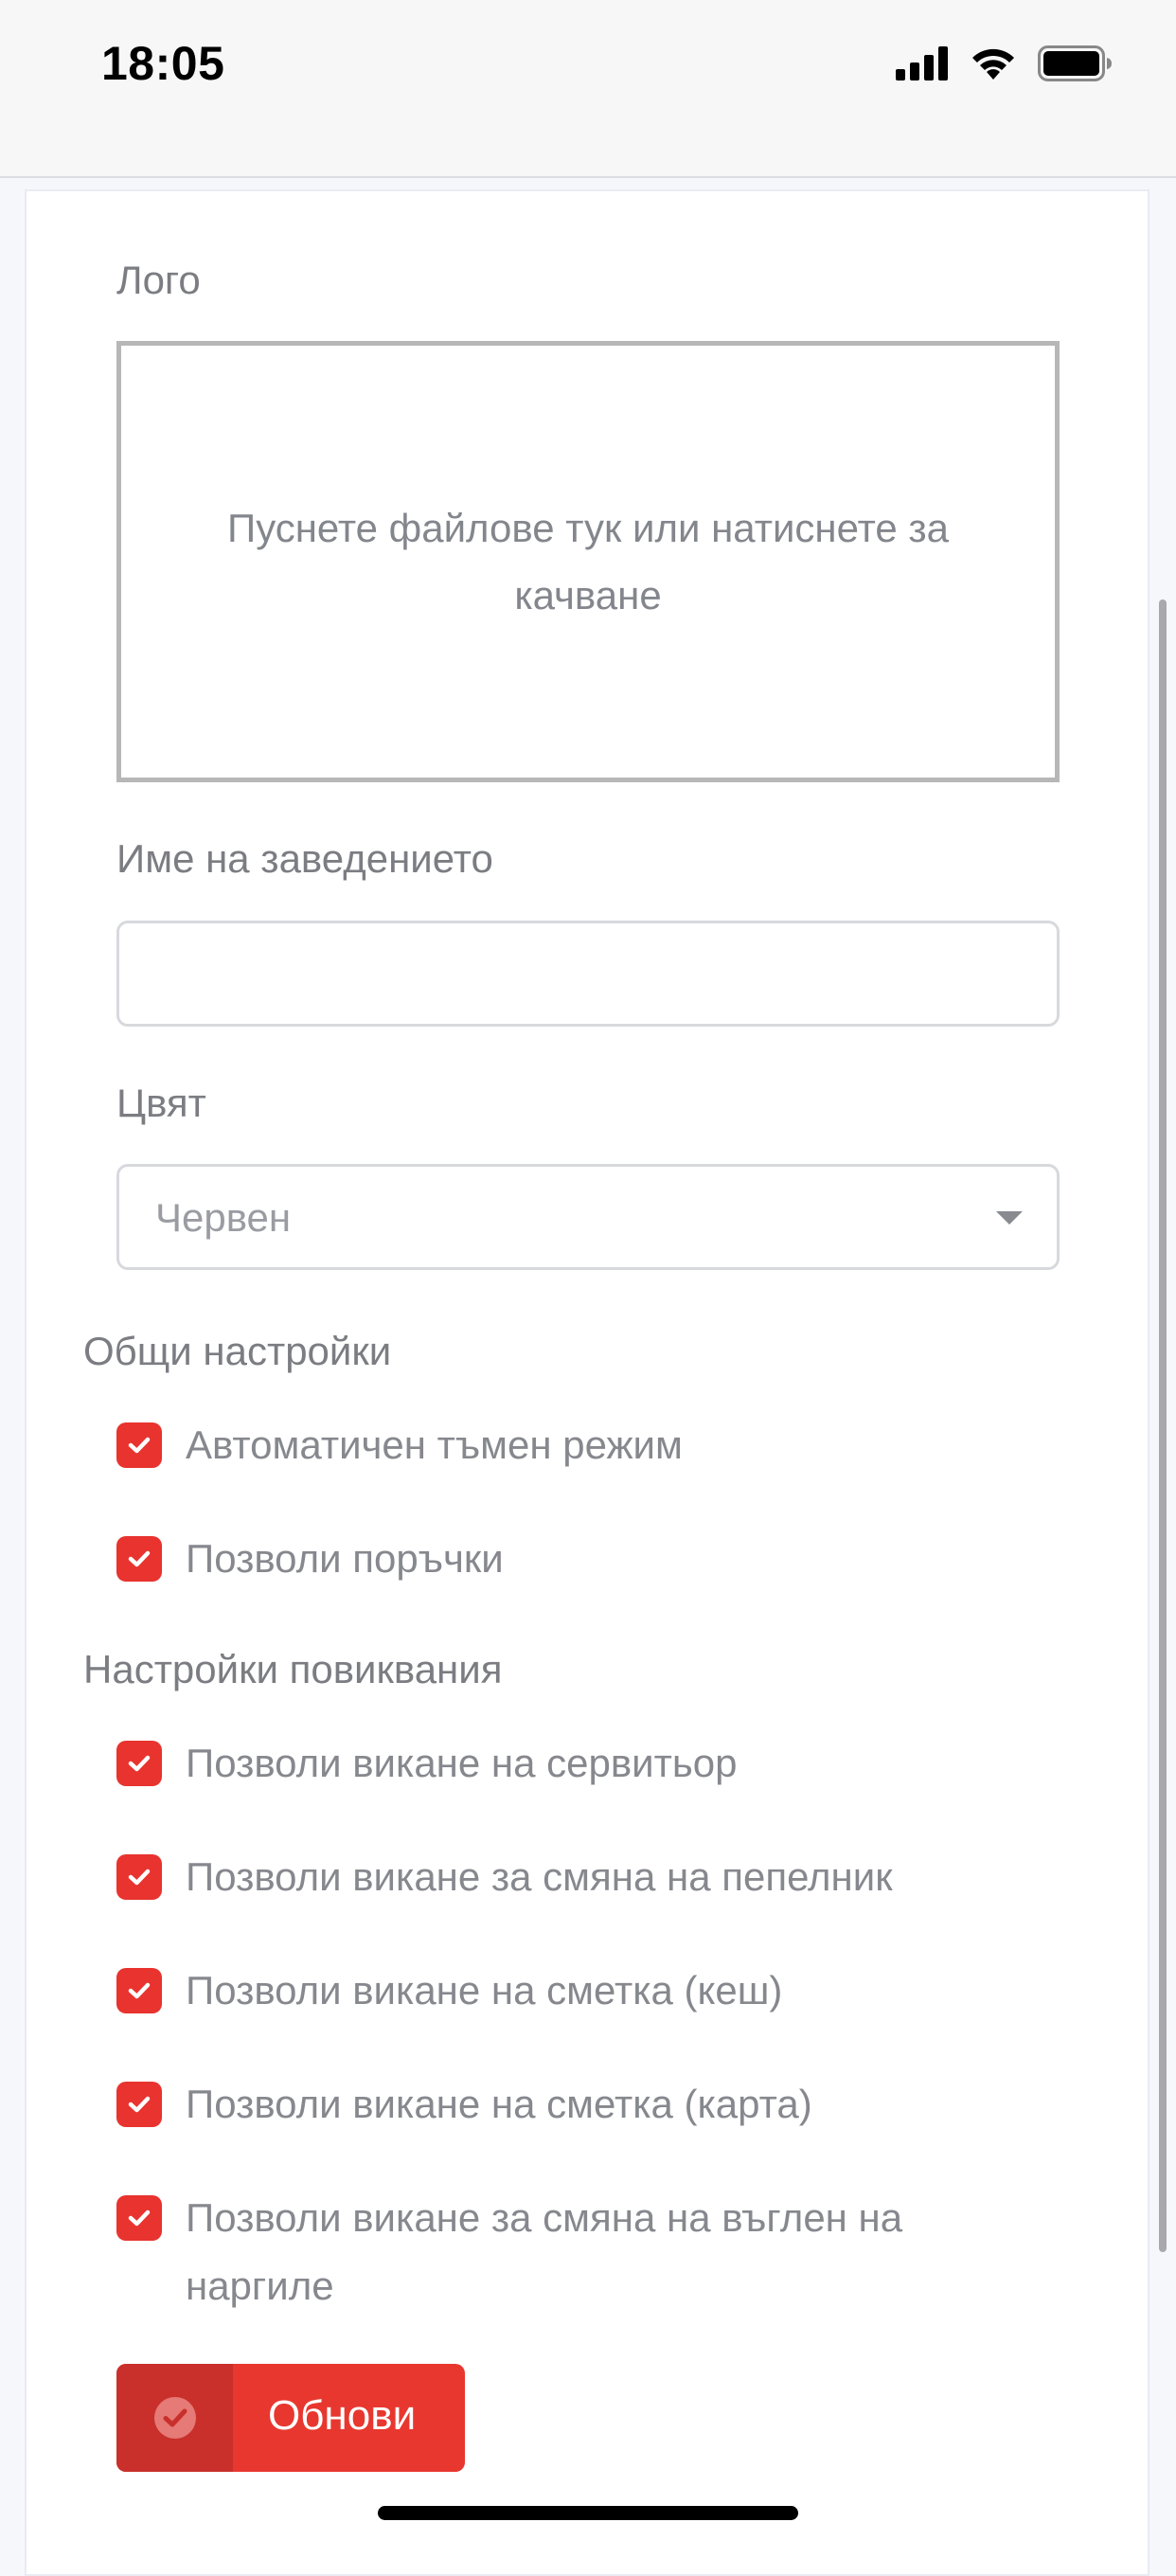  I want to click on cellular-signal-icon, so click(922, 65).